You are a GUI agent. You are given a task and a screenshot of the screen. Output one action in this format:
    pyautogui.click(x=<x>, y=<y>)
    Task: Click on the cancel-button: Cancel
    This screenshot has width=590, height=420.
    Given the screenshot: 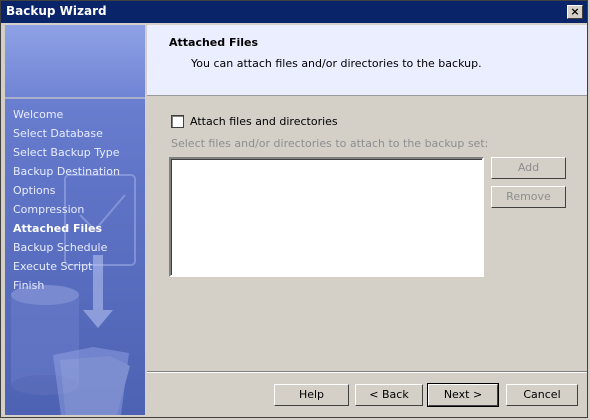 What is the action you would take?
    pyautogui.click(x=542, y=395)
    